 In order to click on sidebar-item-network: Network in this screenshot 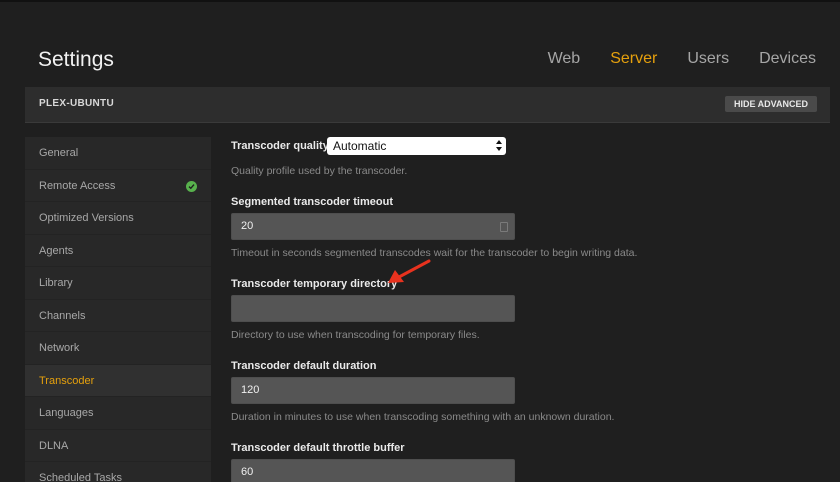, I will do `click(118, 348)`.